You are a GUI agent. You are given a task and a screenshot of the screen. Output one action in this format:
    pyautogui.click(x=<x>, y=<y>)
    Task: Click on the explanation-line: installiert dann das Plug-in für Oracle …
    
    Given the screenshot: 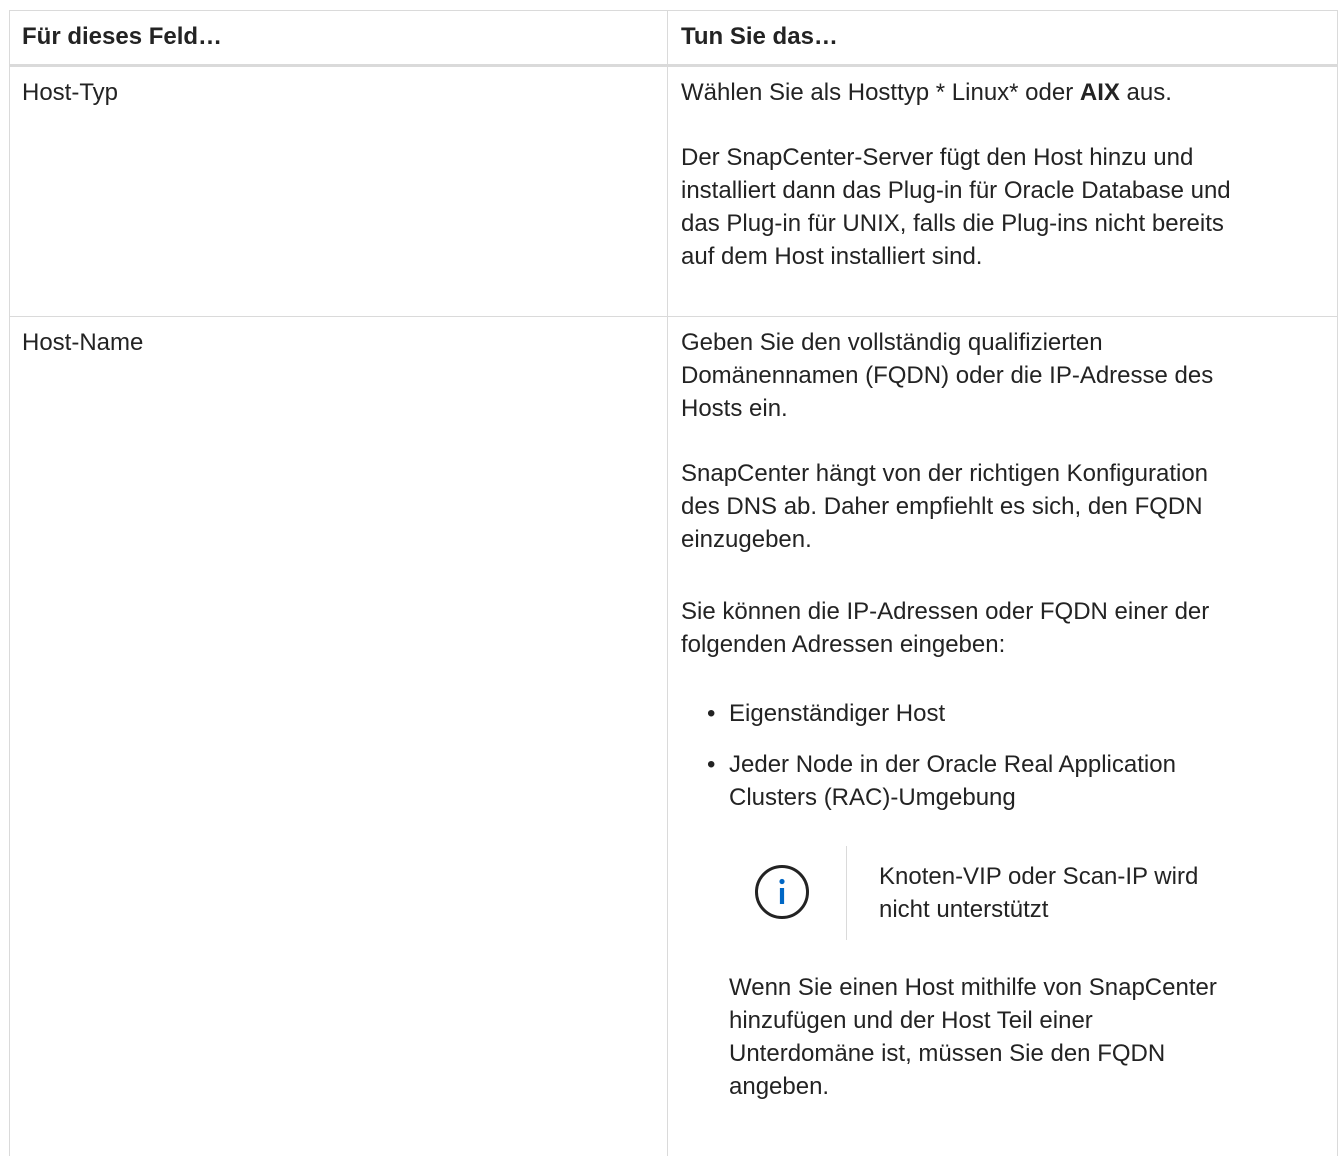 What is the action you would take?
    pyautogui.click(x=956, y=190)
    